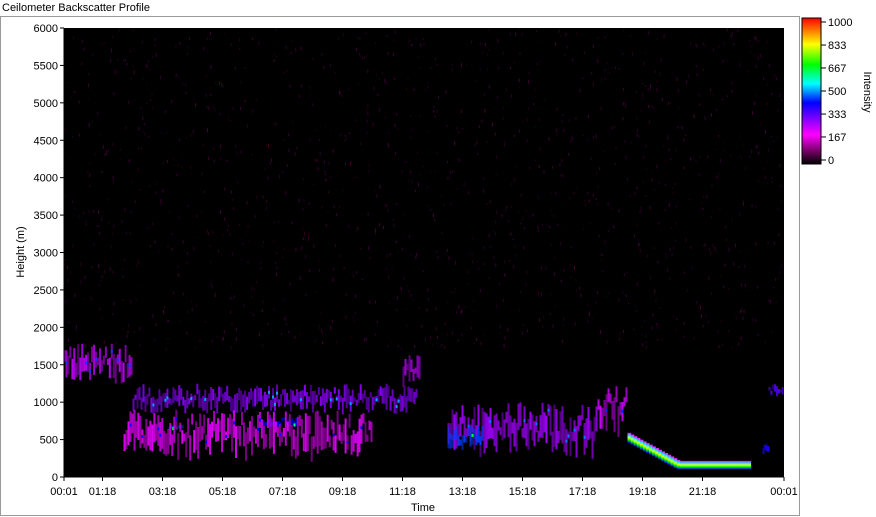 The image size is (876, 517). What do you see at coordinates (46, 216) in the screenshot?
I see `y-tick-label: 3500` at bounding box center [46, 216].